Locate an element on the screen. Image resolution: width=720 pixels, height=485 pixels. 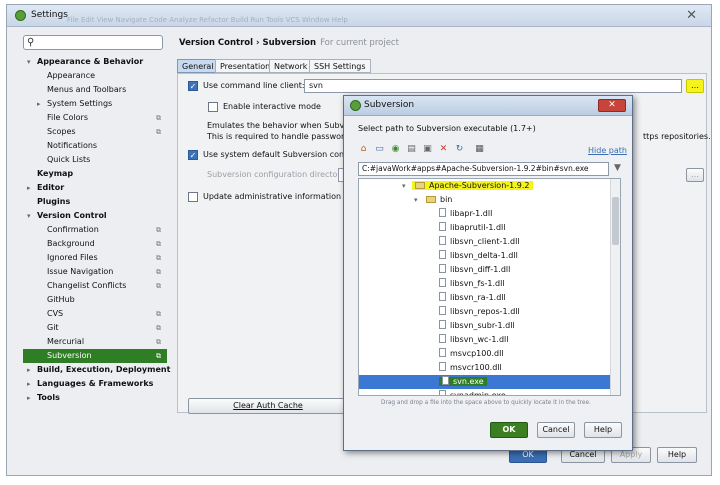
file-item: libapr-1.dll is located at coordinates (465, 214).